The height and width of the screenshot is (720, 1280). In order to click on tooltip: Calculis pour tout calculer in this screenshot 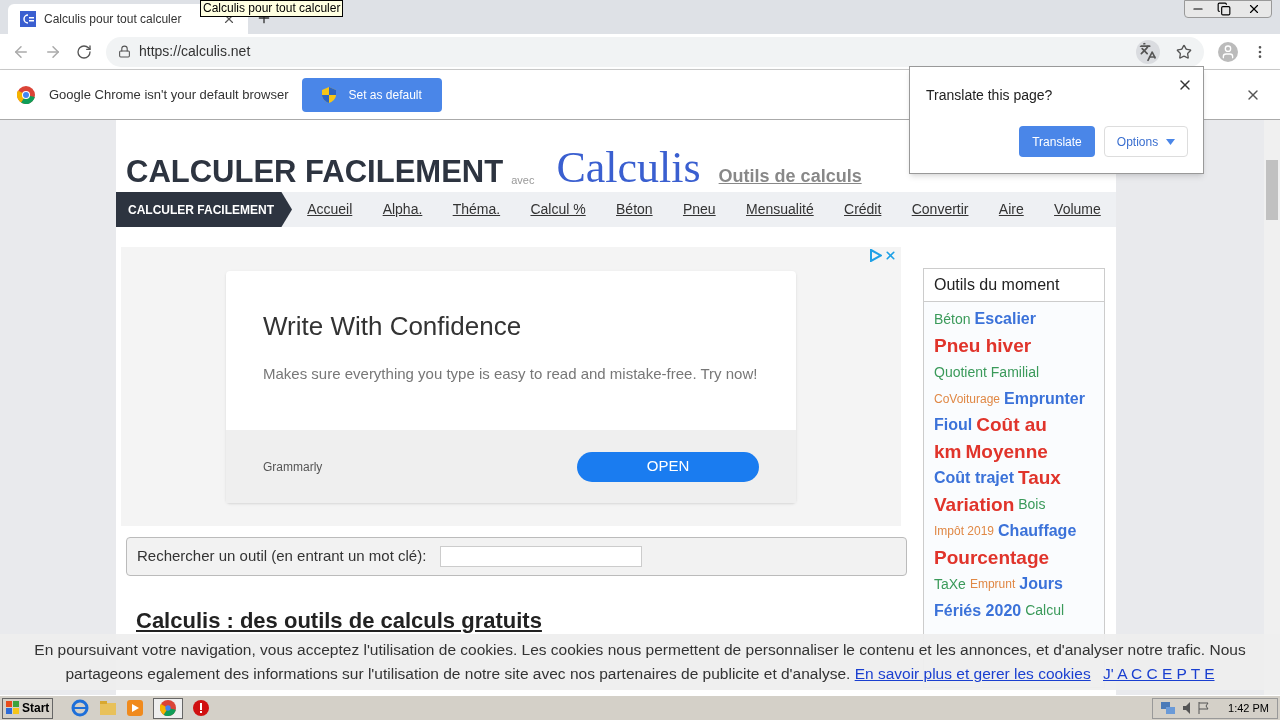, I will do `click(272, 8)`.